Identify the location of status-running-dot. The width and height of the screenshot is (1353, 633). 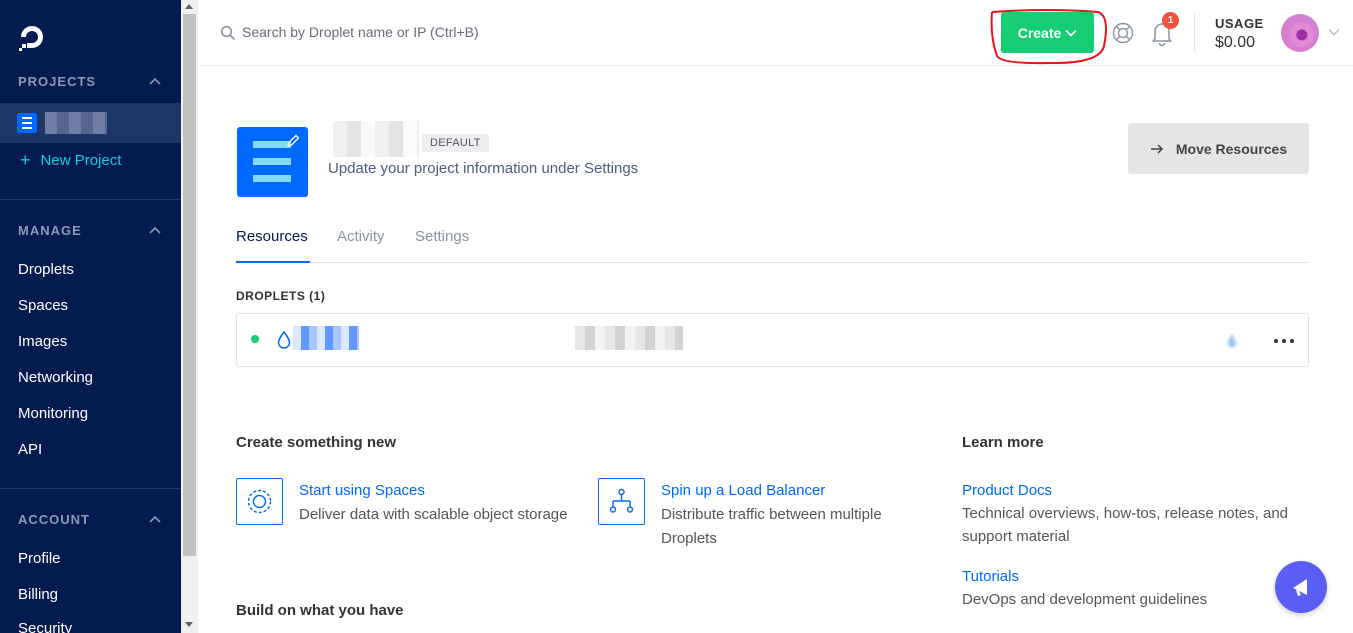
(255, 339).